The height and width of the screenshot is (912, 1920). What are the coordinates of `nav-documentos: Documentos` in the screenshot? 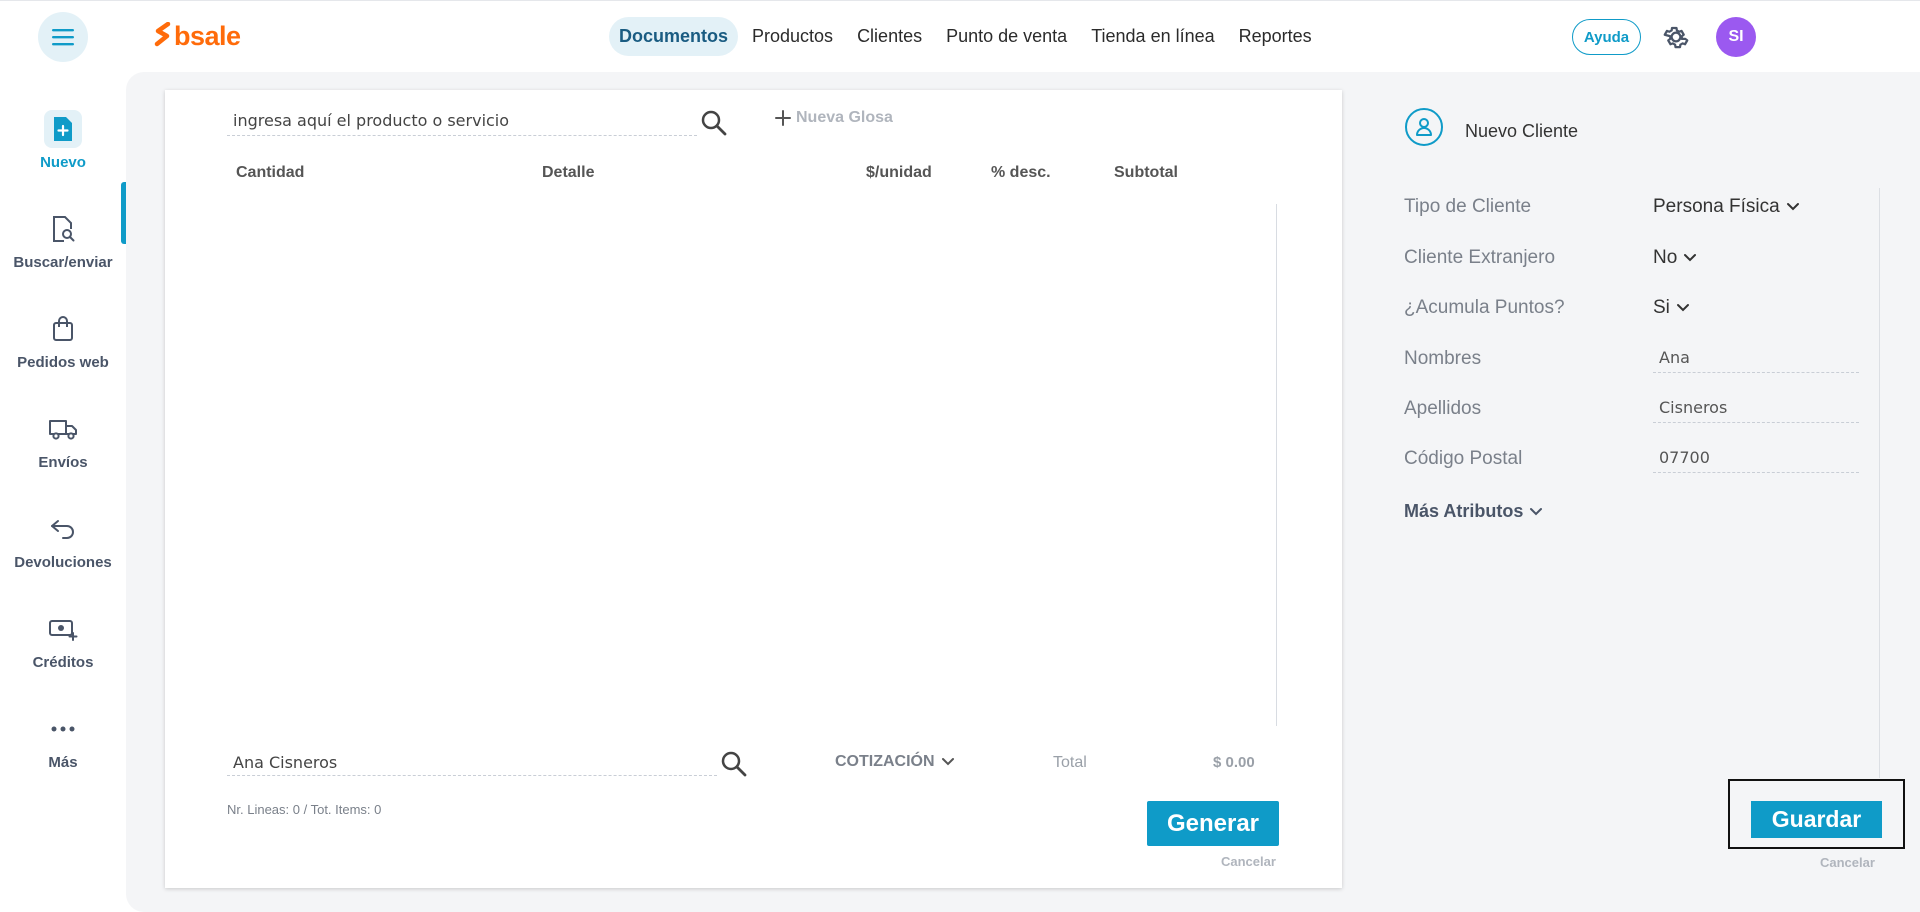 It's located at (674, 36).